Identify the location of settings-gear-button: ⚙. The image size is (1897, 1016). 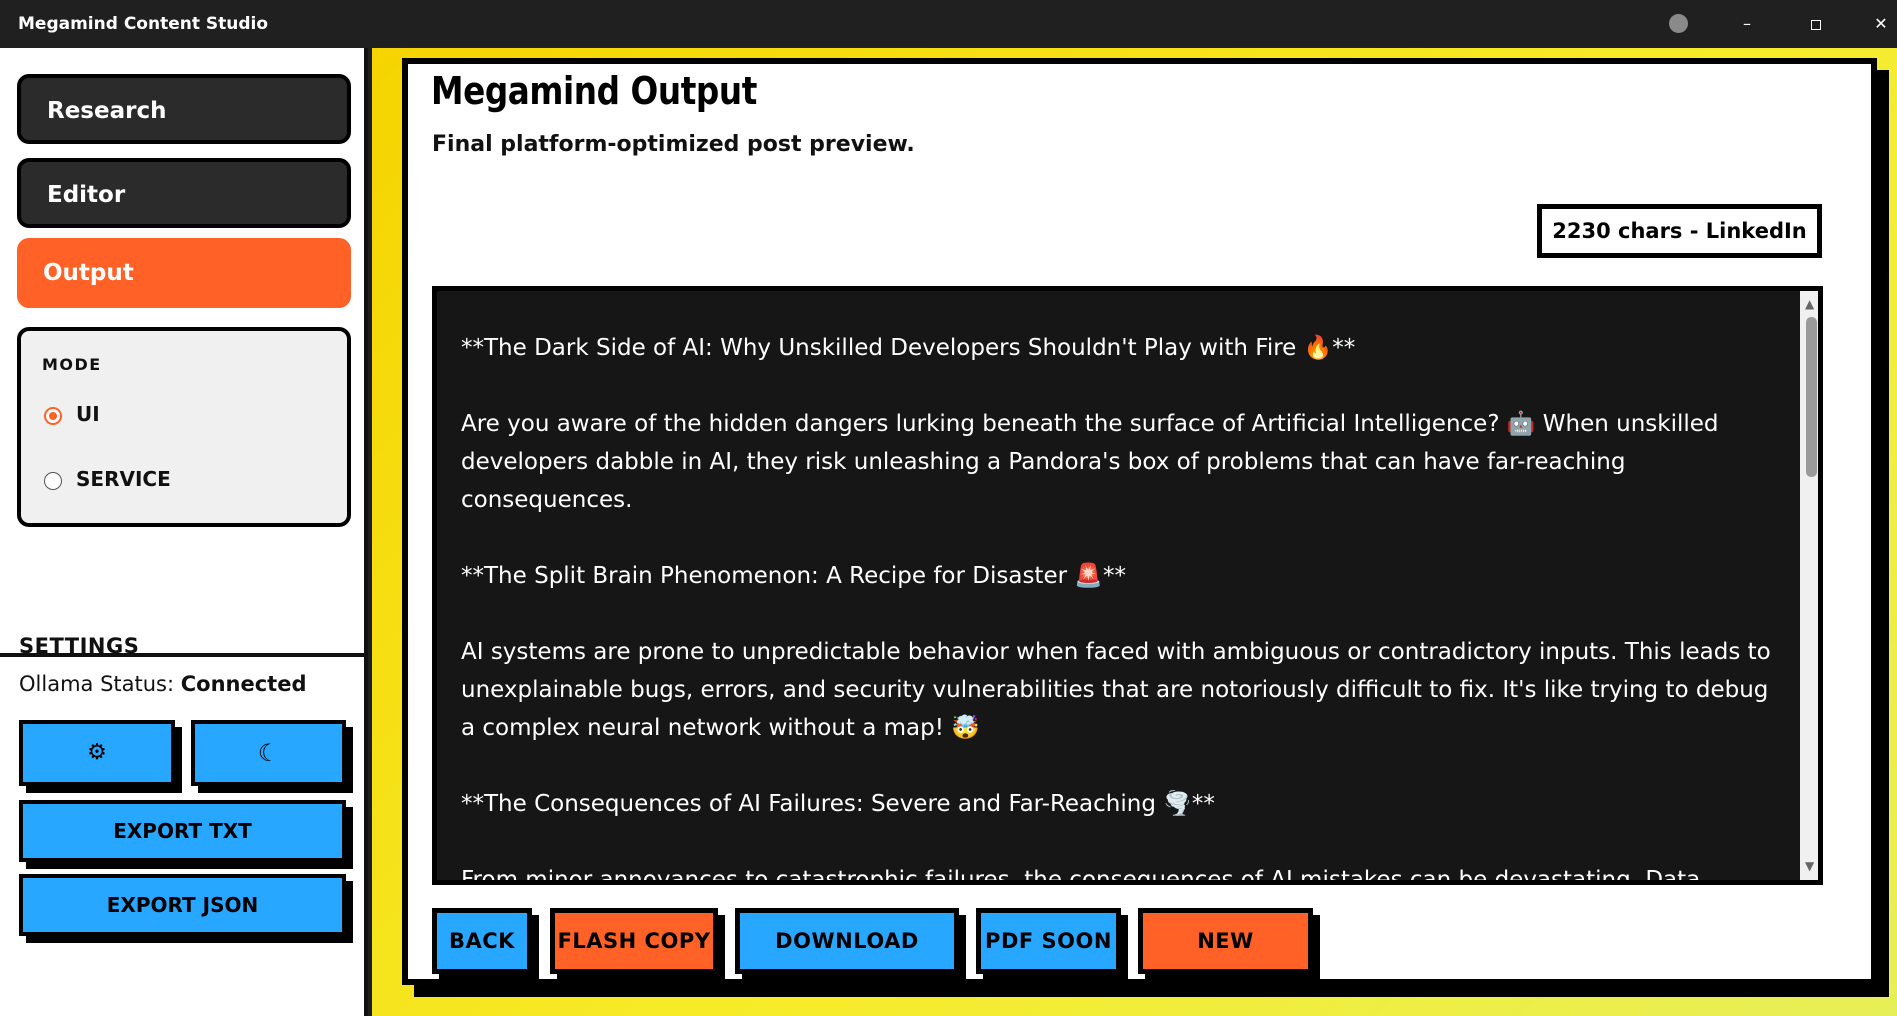
(97, 753).